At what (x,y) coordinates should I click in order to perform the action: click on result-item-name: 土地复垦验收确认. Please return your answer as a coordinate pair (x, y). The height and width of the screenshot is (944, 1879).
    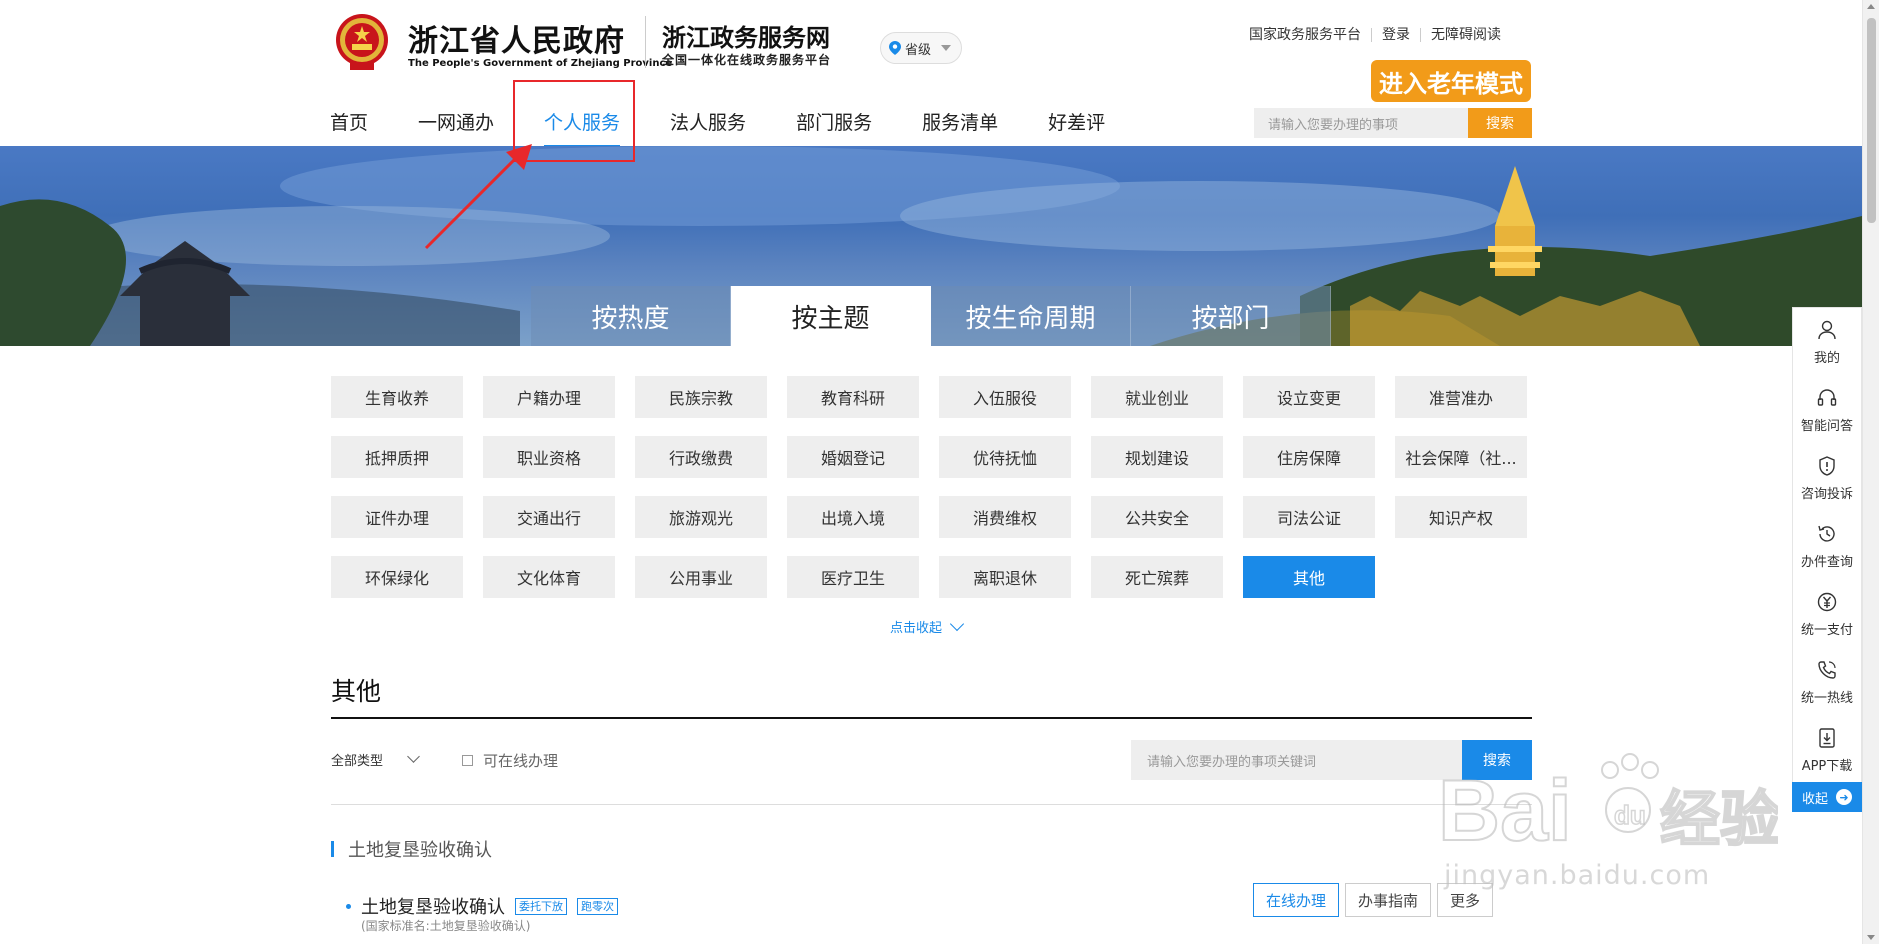
    Looking at the image, I should click on (433, 906).